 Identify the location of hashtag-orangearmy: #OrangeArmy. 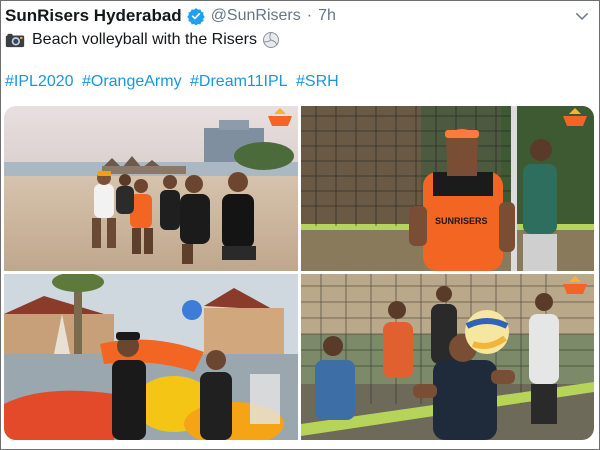
(132, 81).